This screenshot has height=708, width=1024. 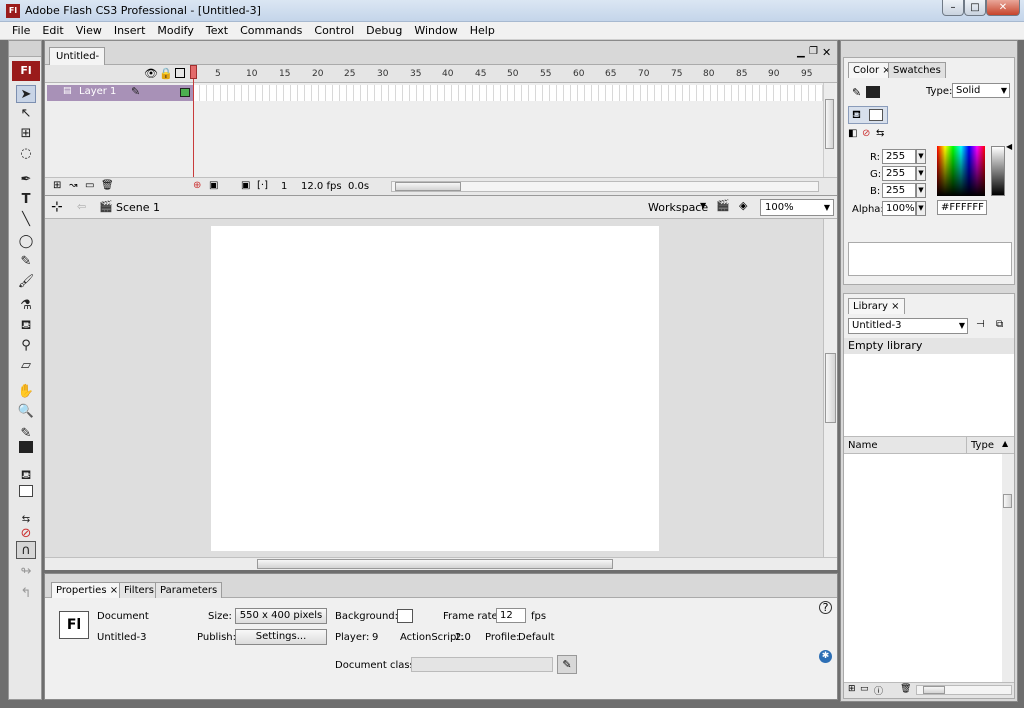 I want to click on fill-color-control: ⛾, so click(x=868, y=115).